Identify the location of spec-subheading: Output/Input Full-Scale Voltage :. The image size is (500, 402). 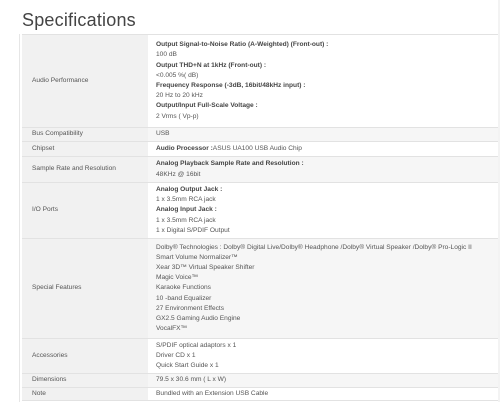
(207, 106).